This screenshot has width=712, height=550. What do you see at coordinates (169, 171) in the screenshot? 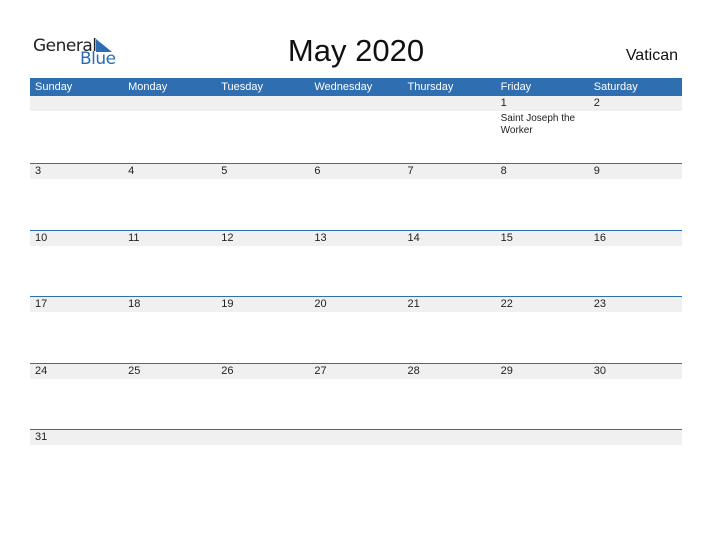
I see `day-cell: 4` at bounding box center [169, 171].